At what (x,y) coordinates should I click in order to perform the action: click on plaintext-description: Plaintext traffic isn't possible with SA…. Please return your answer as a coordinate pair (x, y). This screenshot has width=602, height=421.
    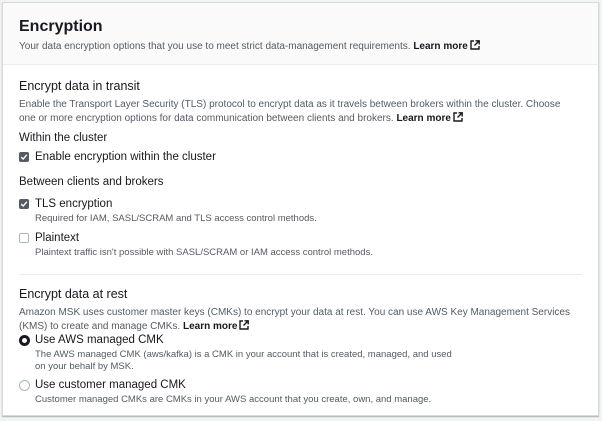
    Looking at the image, I should click on (204, 252).